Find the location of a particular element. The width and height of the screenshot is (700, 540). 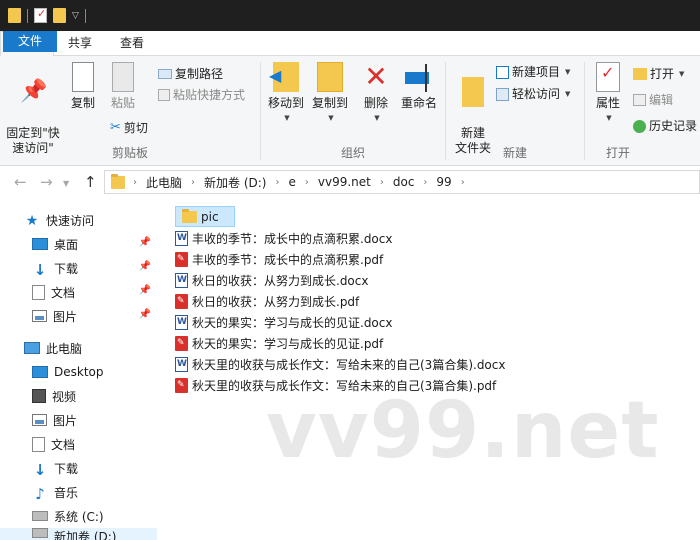

list-item: 秋日的收获：从努力到成长.docx is located at coordinates (271, 280).